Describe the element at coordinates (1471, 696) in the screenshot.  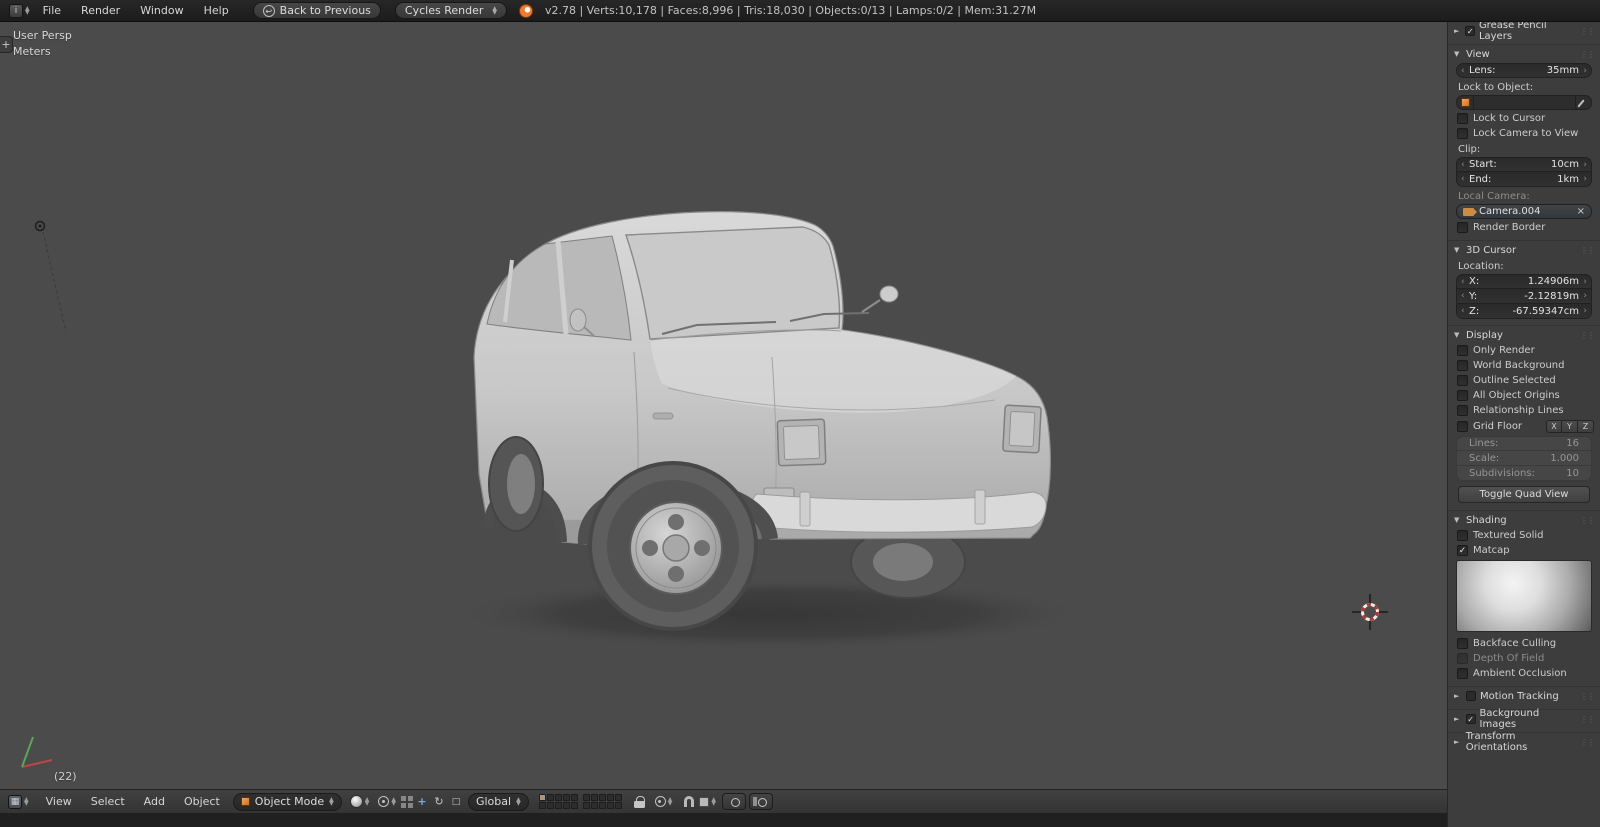
I see `motion-tracking-checkbox` at that location.